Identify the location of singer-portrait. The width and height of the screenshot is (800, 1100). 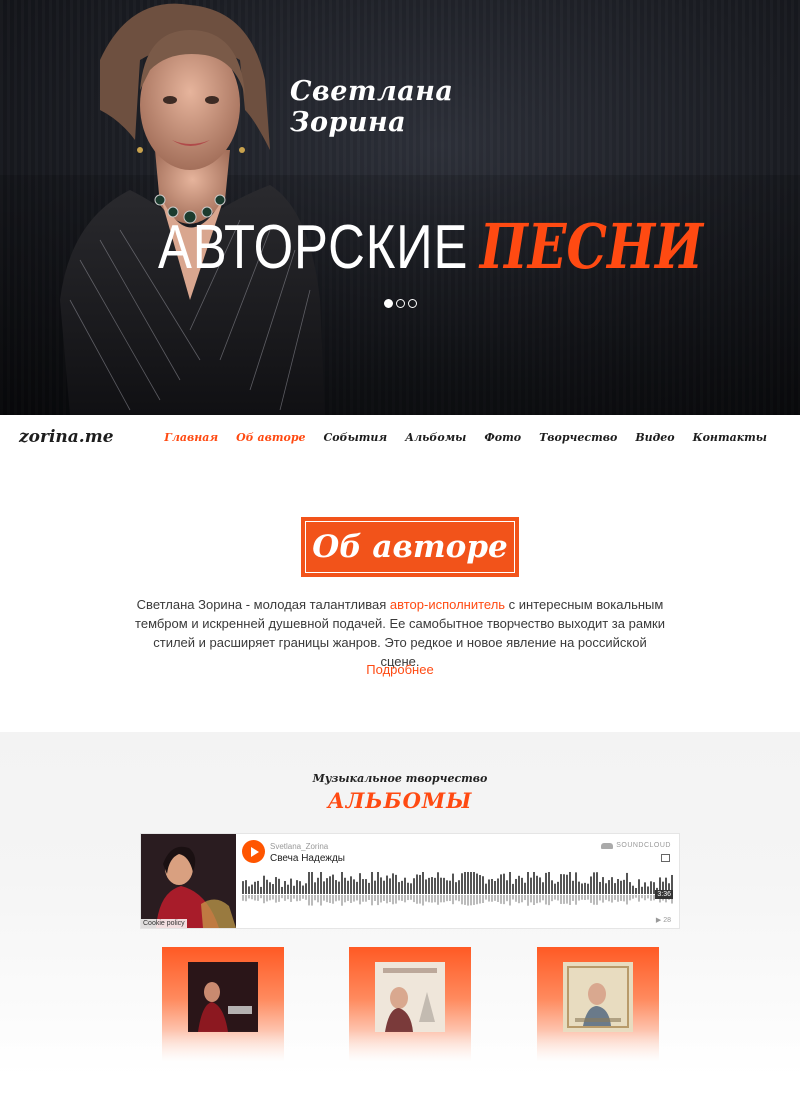
(192, 209).